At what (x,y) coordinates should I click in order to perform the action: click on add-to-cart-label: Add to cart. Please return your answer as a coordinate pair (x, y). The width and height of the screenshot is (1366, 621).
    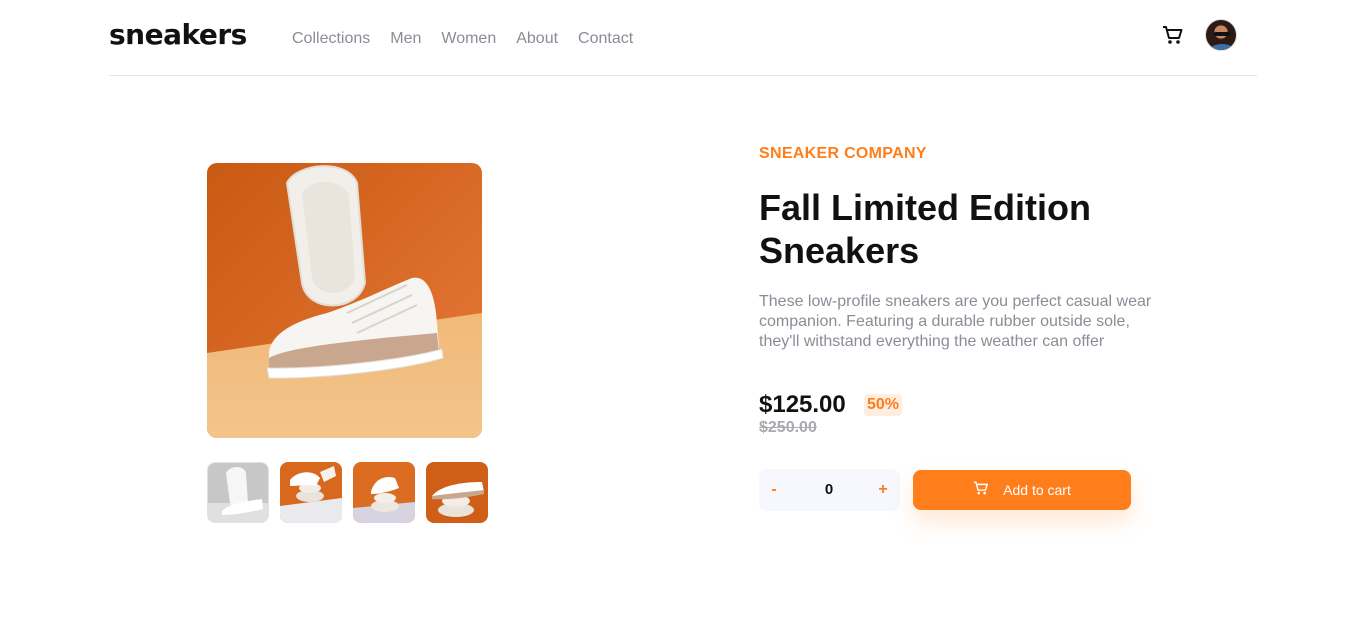
    Looking at the image, I should click on (1037, 490).